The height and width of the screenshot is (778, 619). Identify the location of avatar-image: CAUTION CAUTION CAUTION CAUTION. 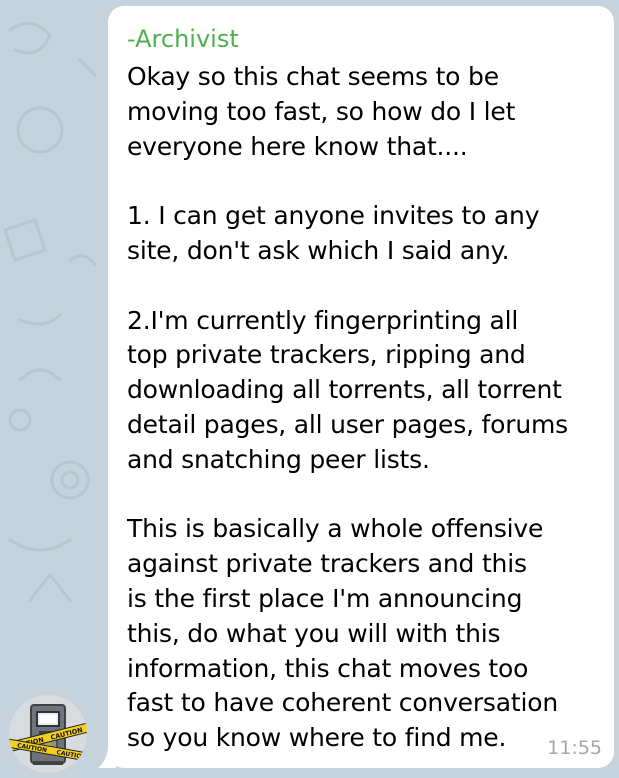
(48, 734).